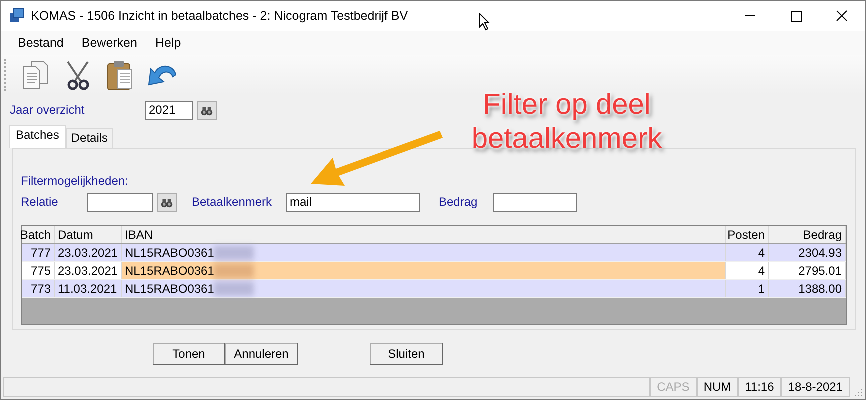 The width and height of the screenshot is (866, 400). Describe the element at coordinates (807, 252) in the screenshot. I see `table-cell: 2304.93` at that location.